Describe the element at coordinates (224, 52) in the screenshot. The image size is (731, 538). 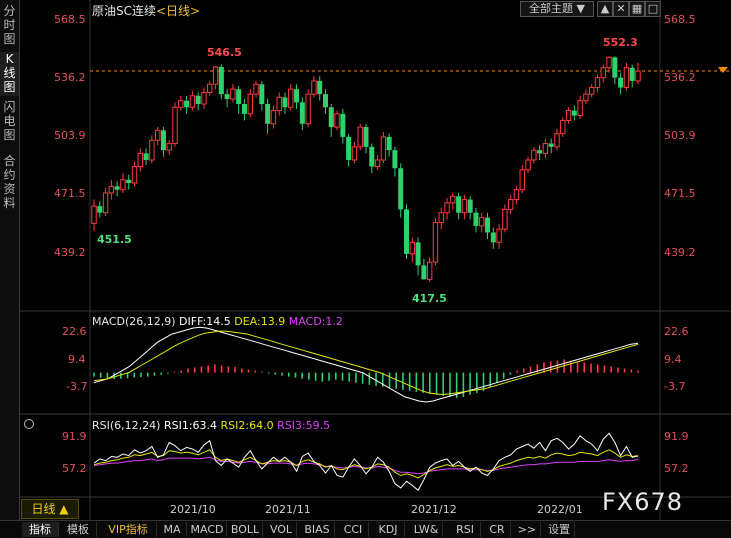
I see `high-annotation-1: 546.5` at that location.